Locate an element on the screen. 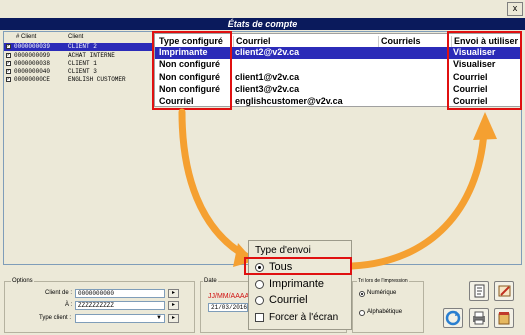 The image size is (525, 335). refresh-button is located at coordinates (453, 318).